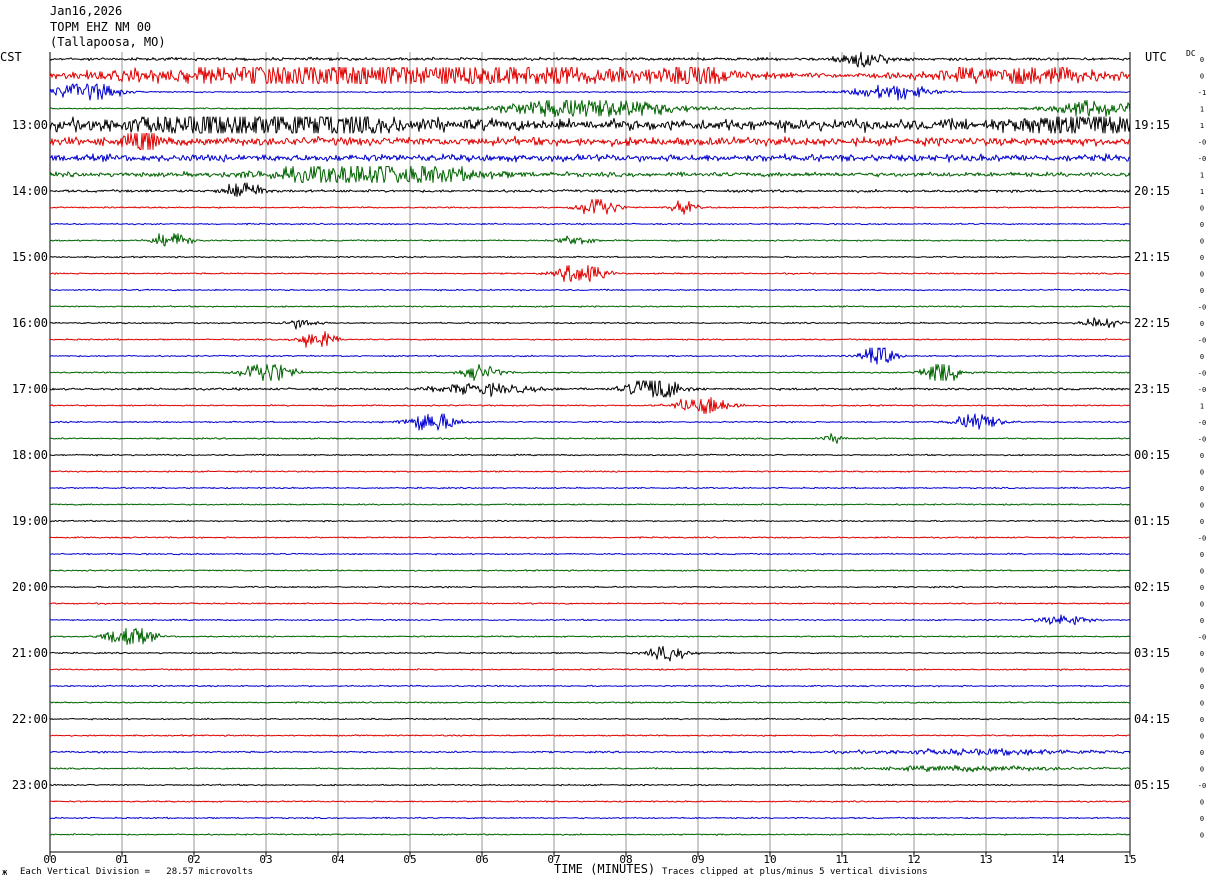 The image size is (1210, 886). Describe the element at coordinates (30, 323) in the screenshot. I see `left-time-label: 16:00` at that location.